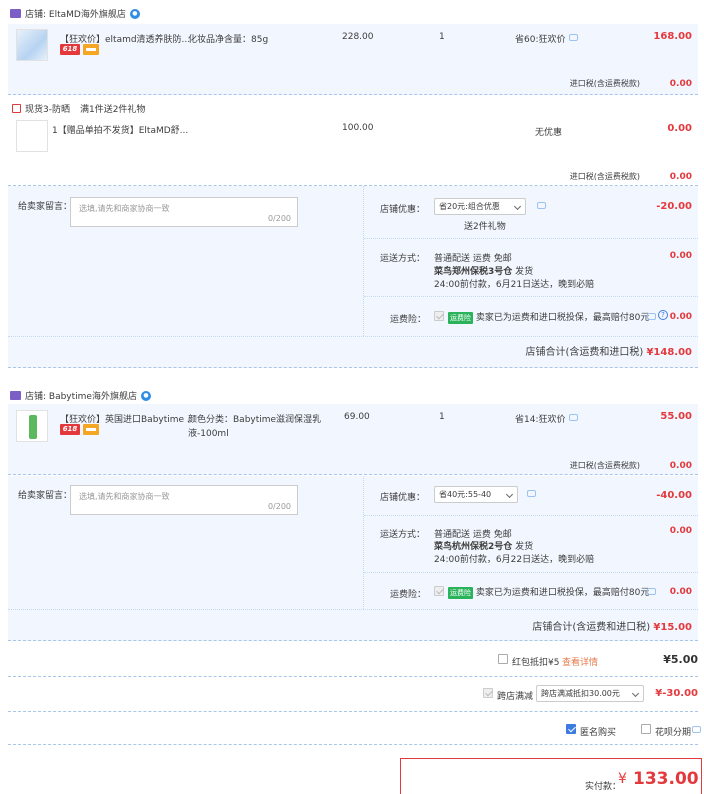  What do you see at coordinates (646, 729) in the screenshot?
I see `huabei-checkbox` at bounding box center [646, 729].